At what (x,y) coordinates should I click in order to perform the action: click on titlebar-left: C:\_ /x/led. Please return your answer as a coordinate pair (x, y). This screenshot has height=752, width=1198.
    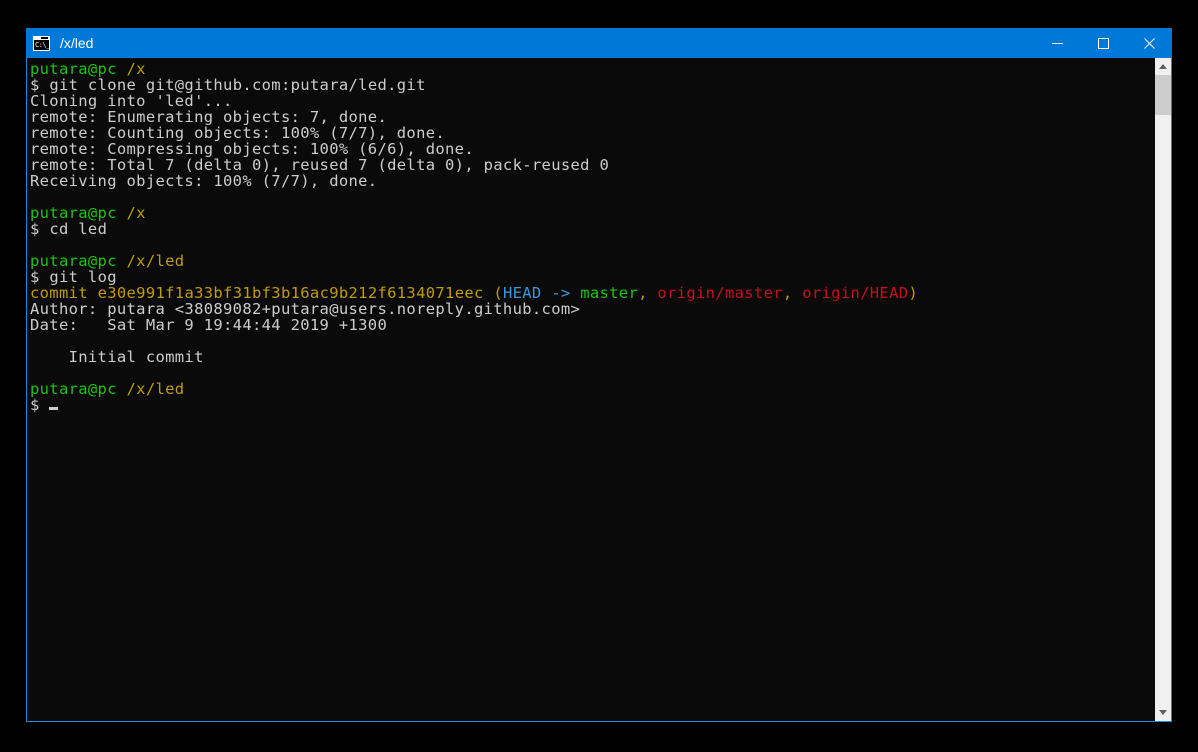
    Looking at the image, I should click on (530, 43).